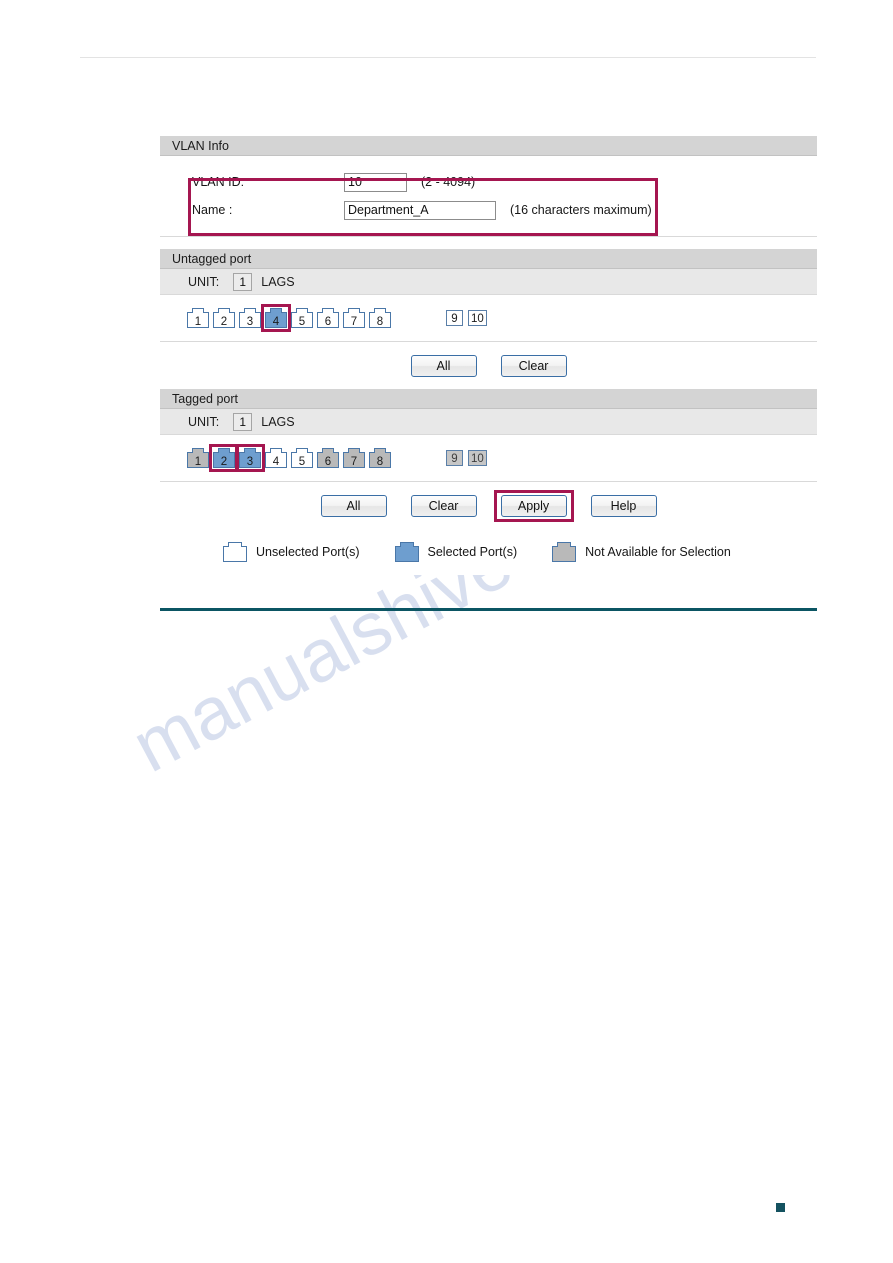 This screenshot has height=1263, width=893. What do you see at coordinates (658, 552) in the screenshot?
I see `legend-label: Not Available for Selection` at bounding box center [658, 552].